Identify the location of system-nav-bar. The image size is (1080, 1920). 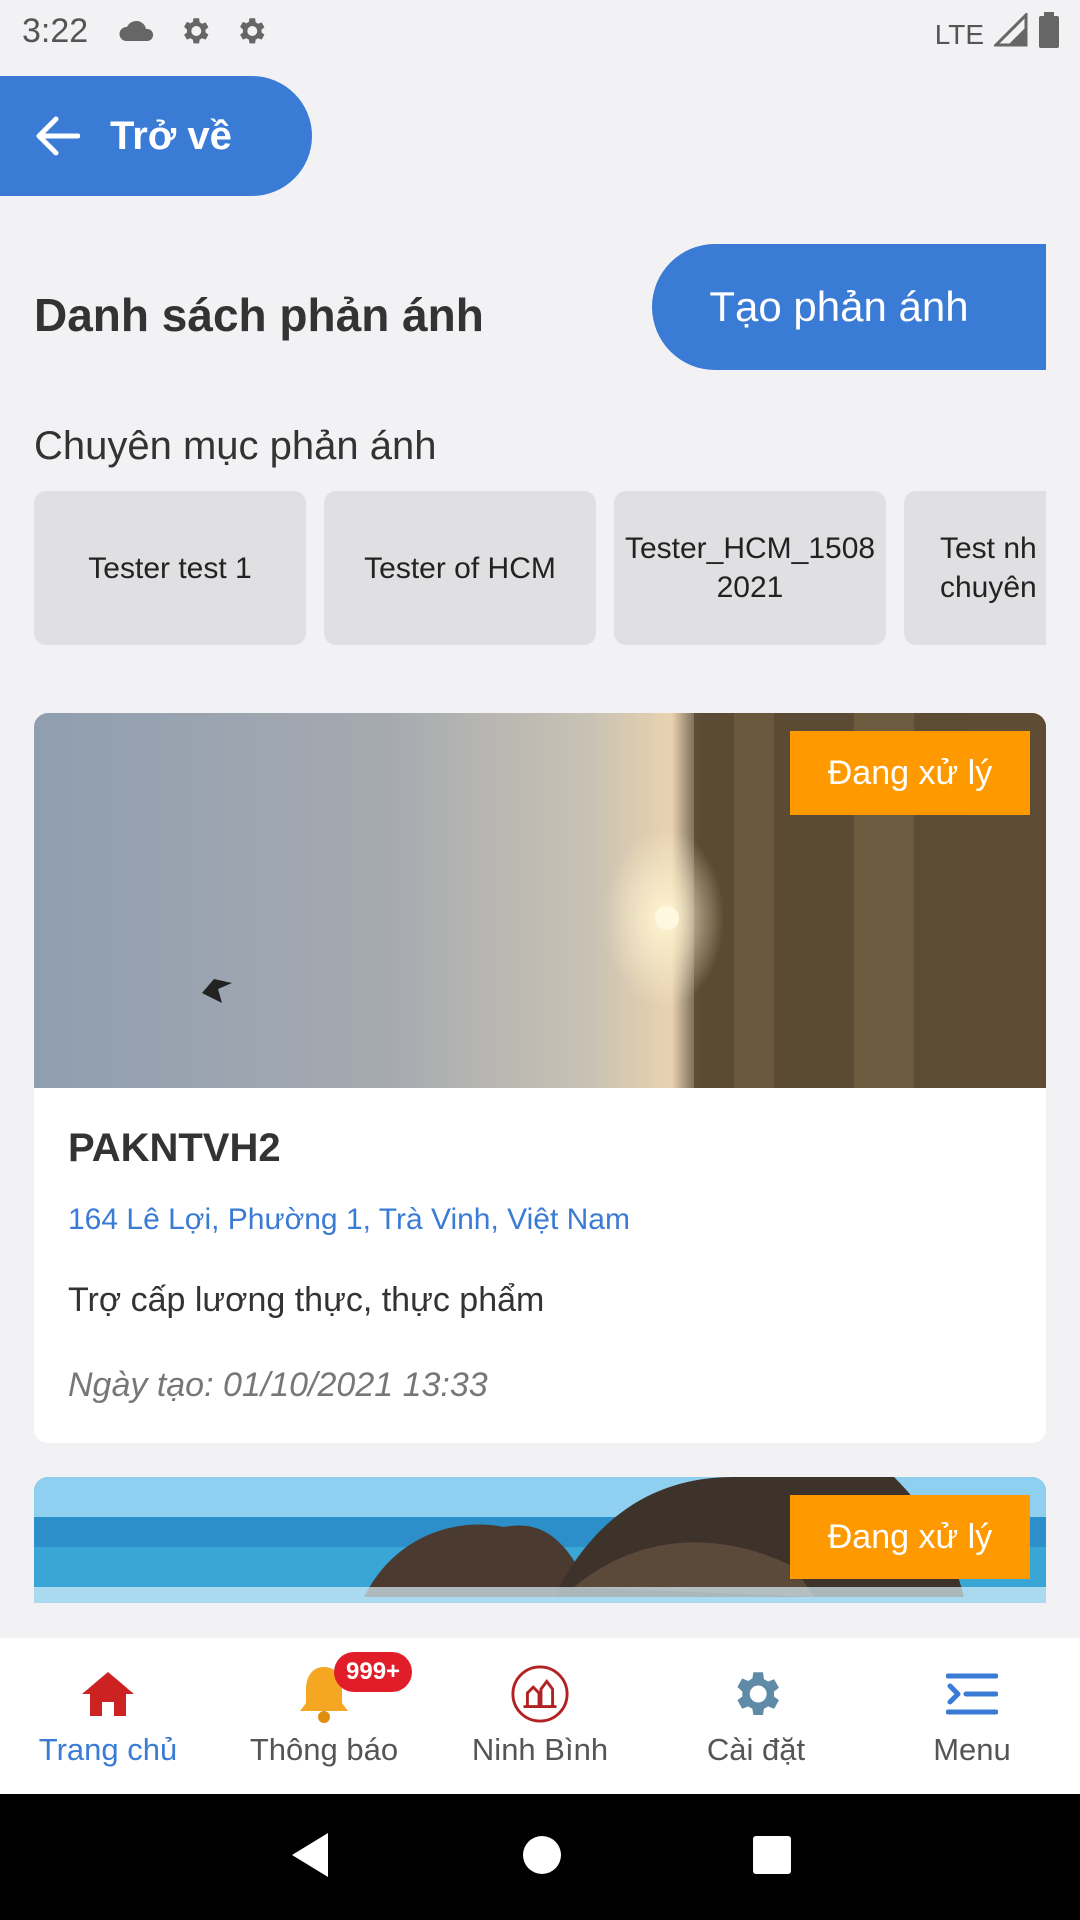
(540, 1857).